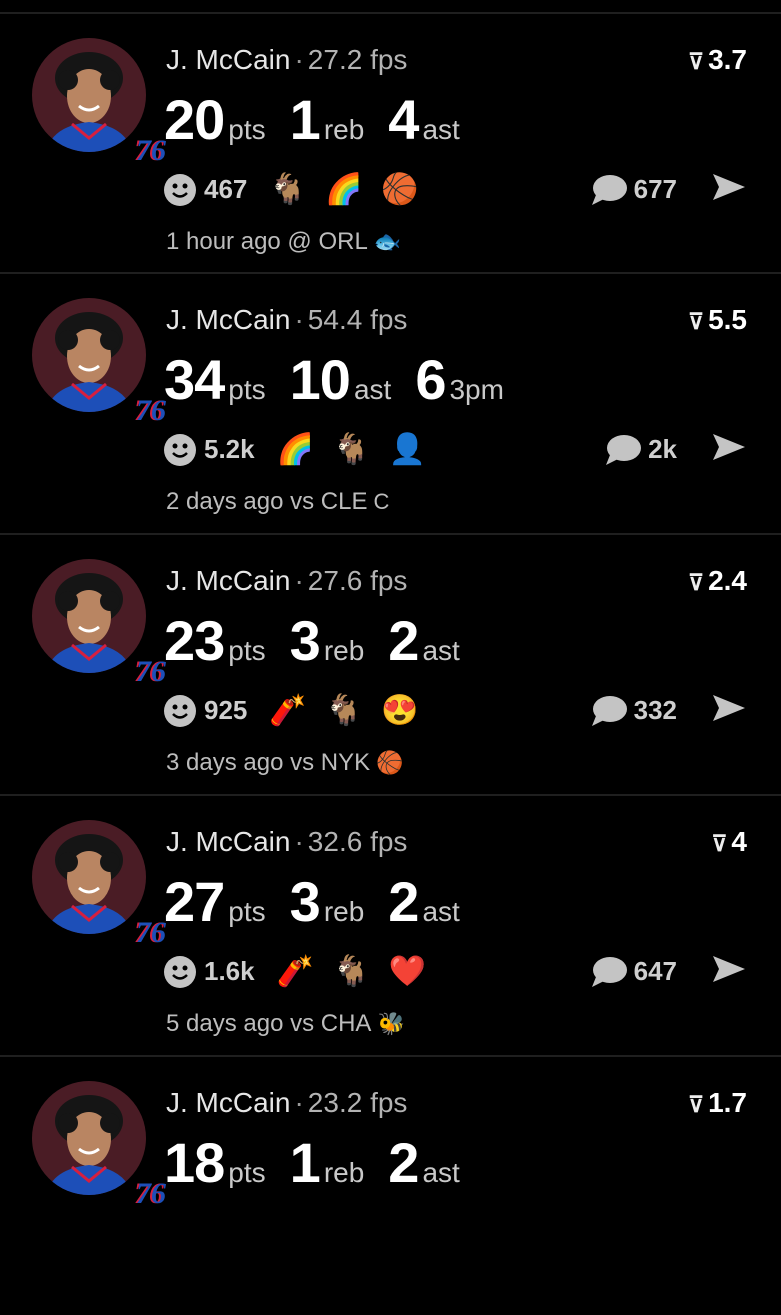 Image resolution: width=781 pixels, height=1315 pixels. Describe the element at coordinates (194, 901) in the screenshot. I see `stat-value: 27` at that location.